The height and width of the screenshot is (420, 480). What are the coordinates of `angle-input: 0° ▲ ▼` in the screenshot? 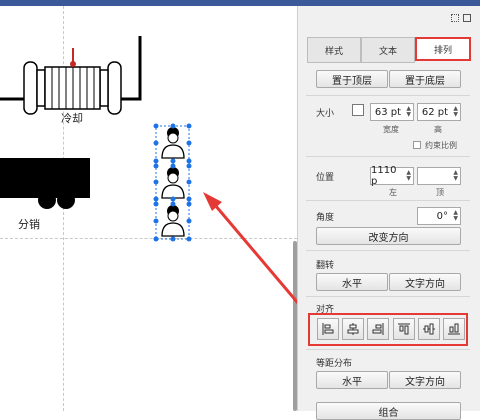 It's located at (439, 216).